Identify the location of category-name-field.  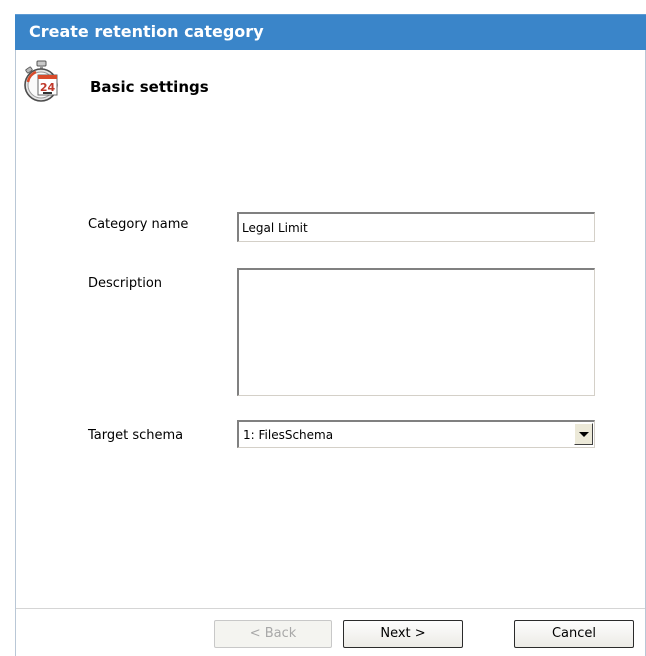
(416, 227).